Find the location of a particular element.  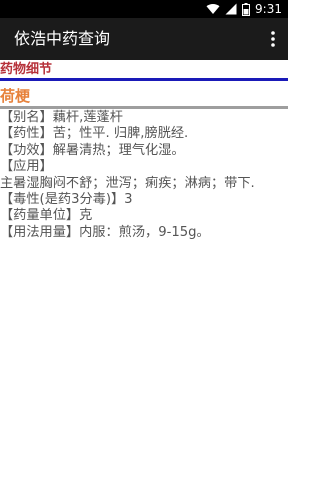

detail-unit: 【药量单位】克 is located at coordinates (46, 216).